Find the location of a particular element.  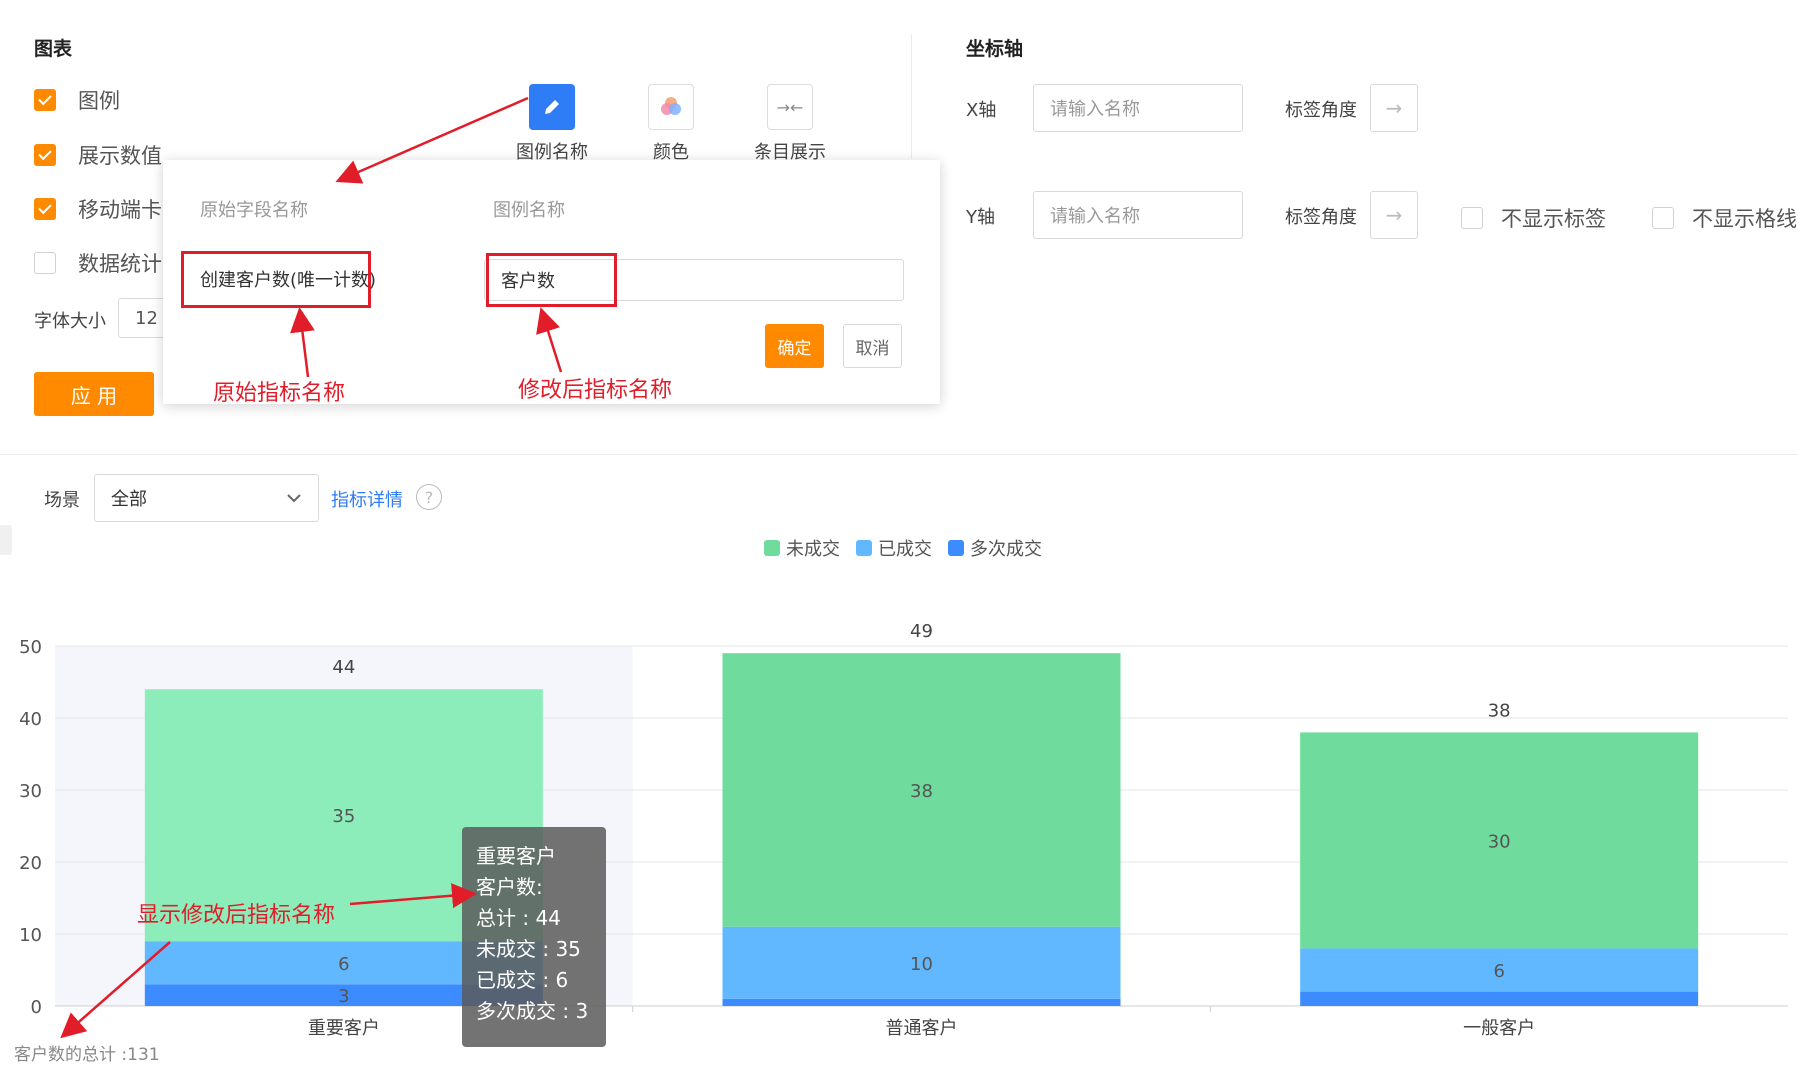

total-label: 44 is located at coordinates (343, 667).